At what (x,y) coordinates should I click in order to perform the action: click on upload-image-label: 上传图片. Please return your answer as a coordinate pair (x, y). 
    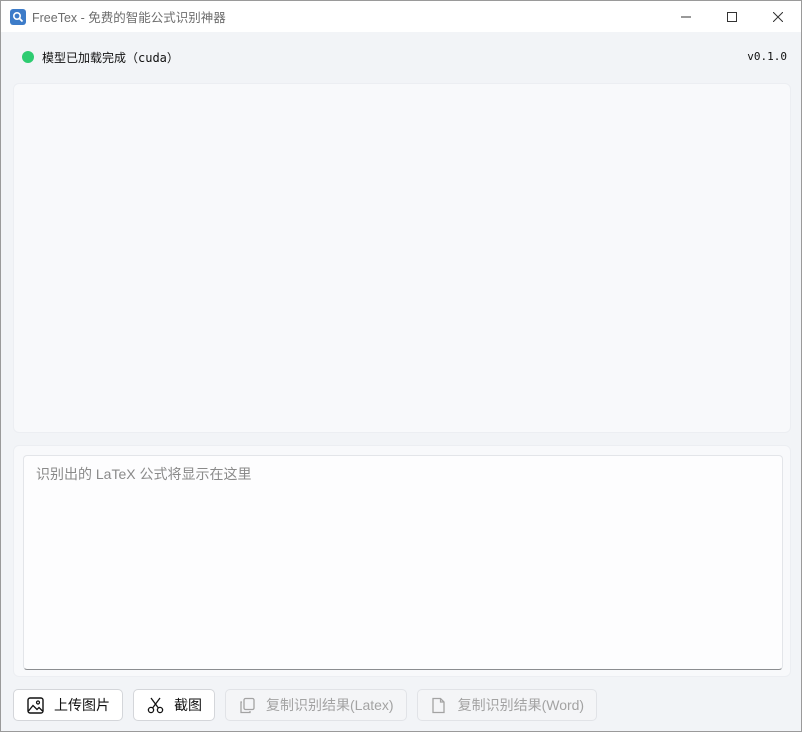
    Looking at the image, I should click on (82, 705).